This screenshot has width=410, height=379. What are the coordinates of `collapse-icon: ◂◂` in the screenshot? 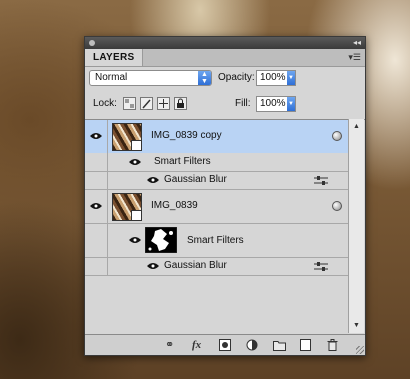 It's located at (357, 43).